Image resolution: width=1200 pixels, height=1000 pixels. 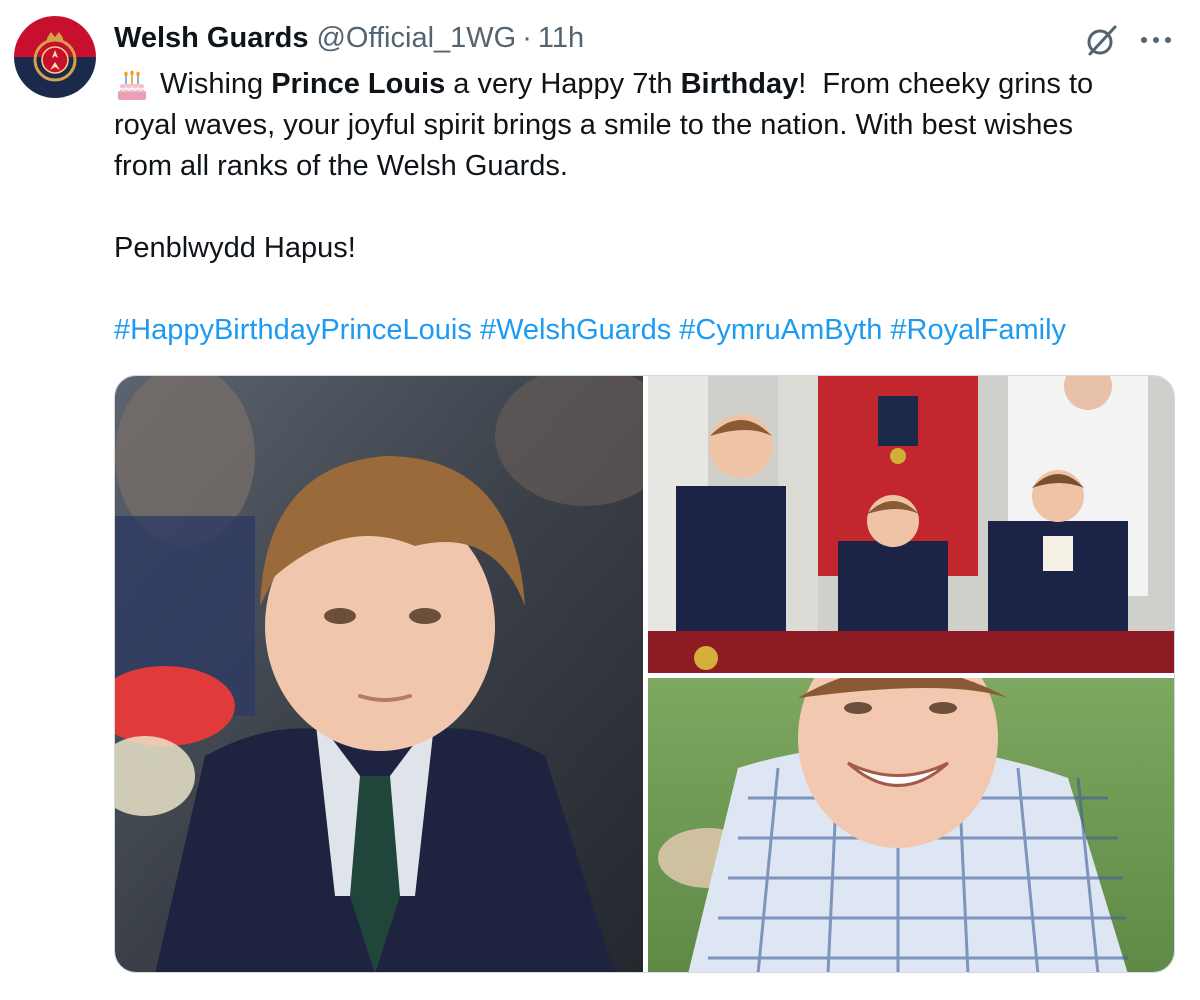 I want to click on handle: @Official_1WG, so click(x=416, y=38).